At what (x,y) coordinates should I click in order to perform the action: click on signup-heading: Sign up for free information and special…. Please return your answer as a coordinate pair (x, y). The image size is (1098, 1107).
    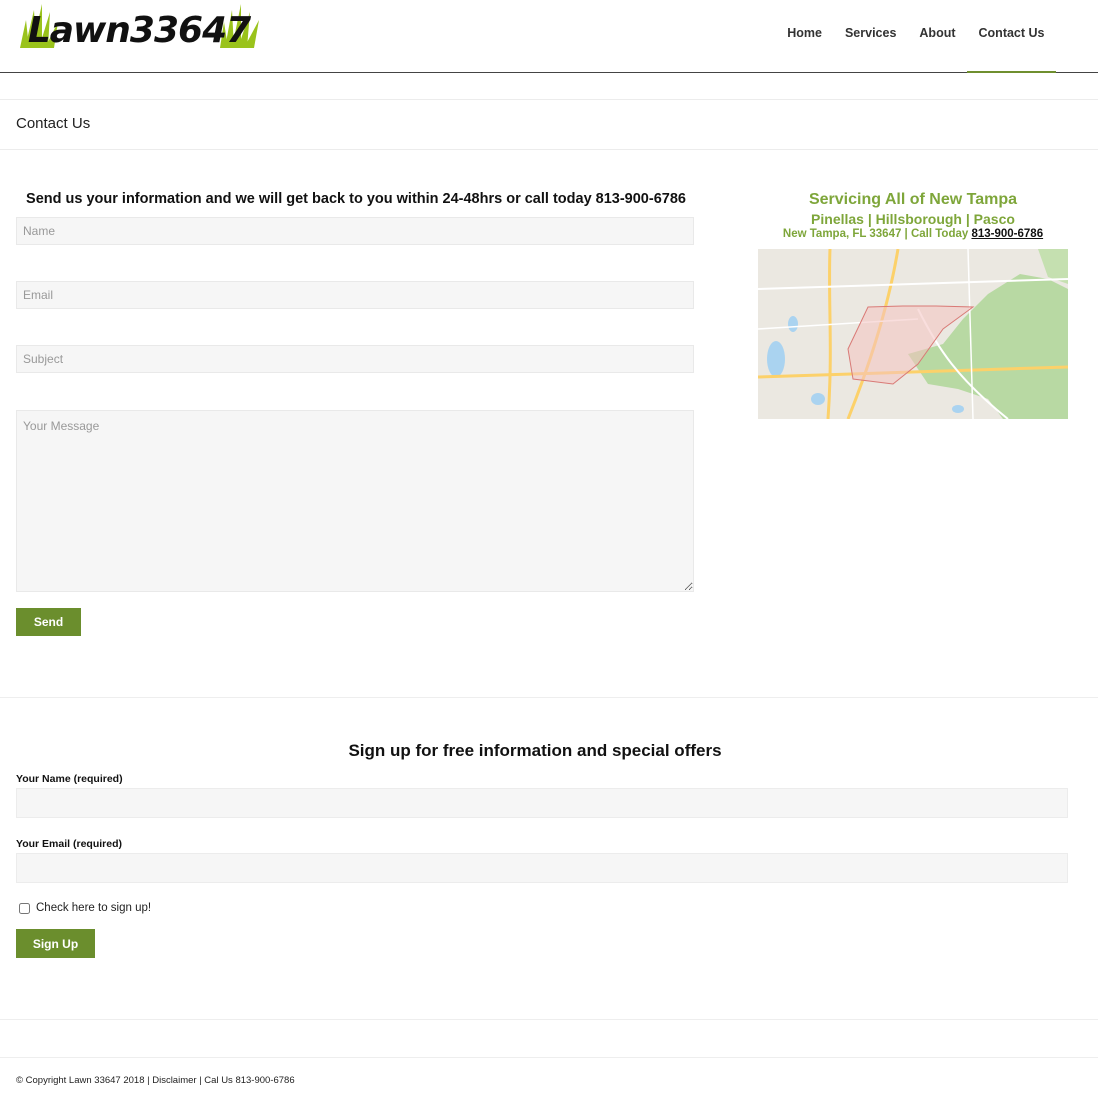
    Looking at the image, I should click on (535, 750).